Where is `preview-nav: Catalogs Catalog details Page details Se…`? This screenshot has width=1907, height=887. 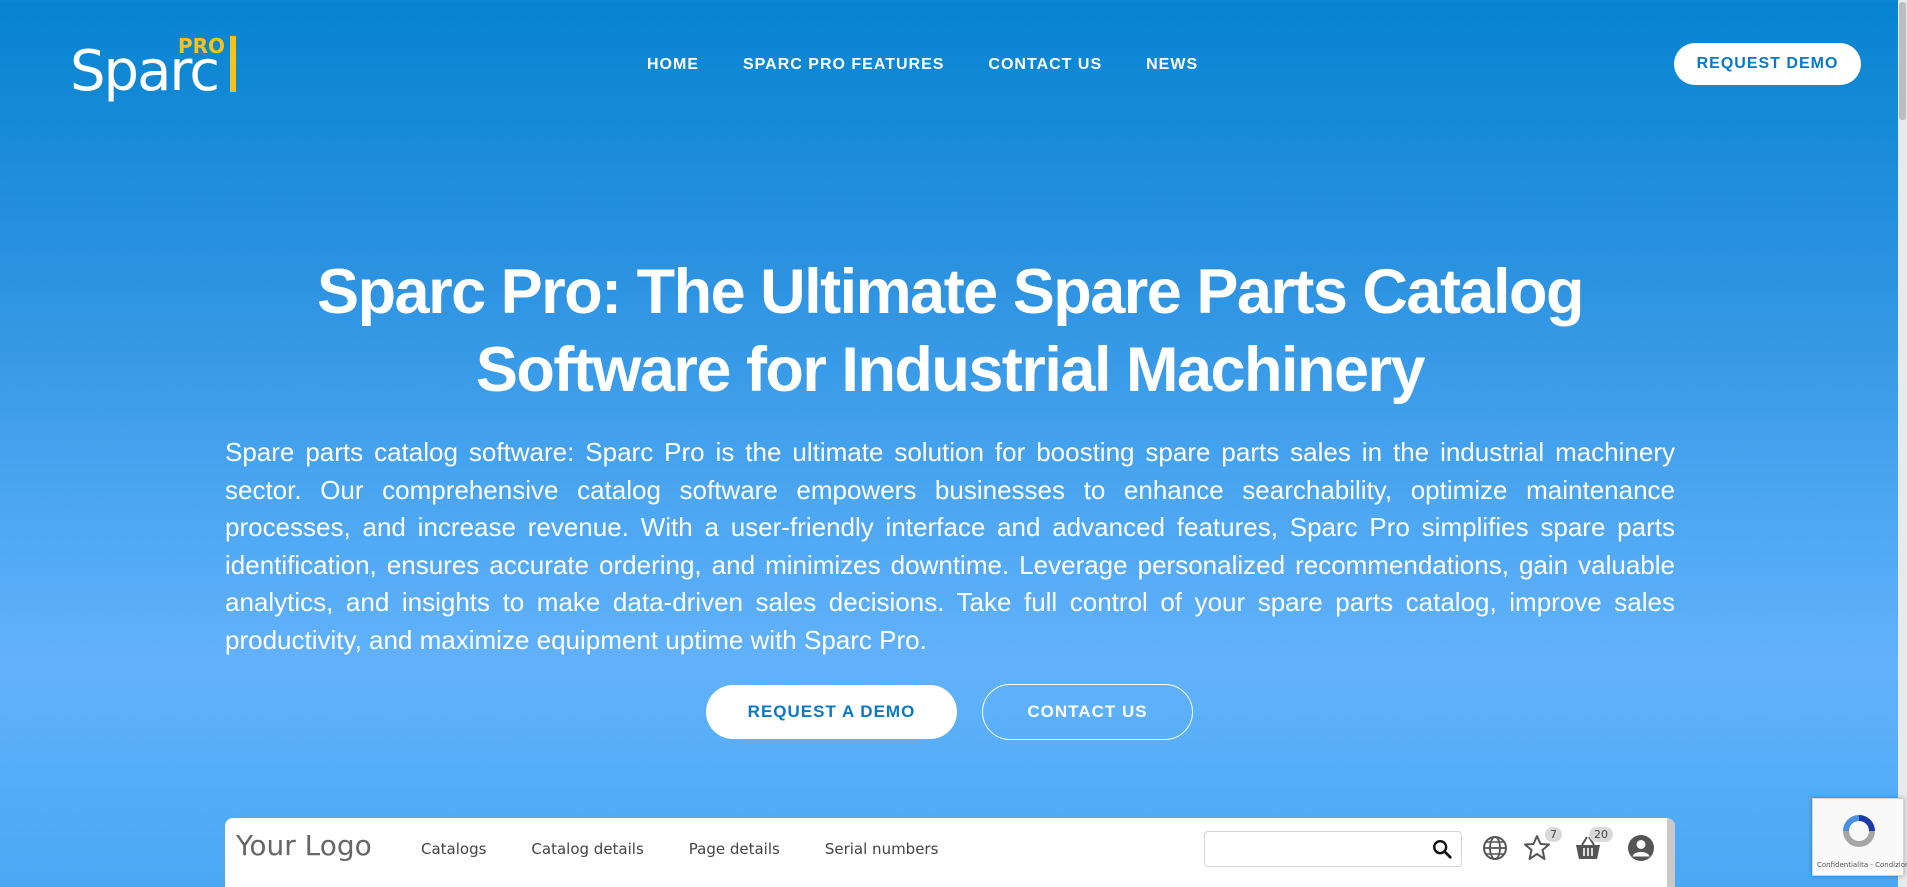
preview-nav: Catalogs Catalog details Page details Se… is located at coordinates (679, 849).